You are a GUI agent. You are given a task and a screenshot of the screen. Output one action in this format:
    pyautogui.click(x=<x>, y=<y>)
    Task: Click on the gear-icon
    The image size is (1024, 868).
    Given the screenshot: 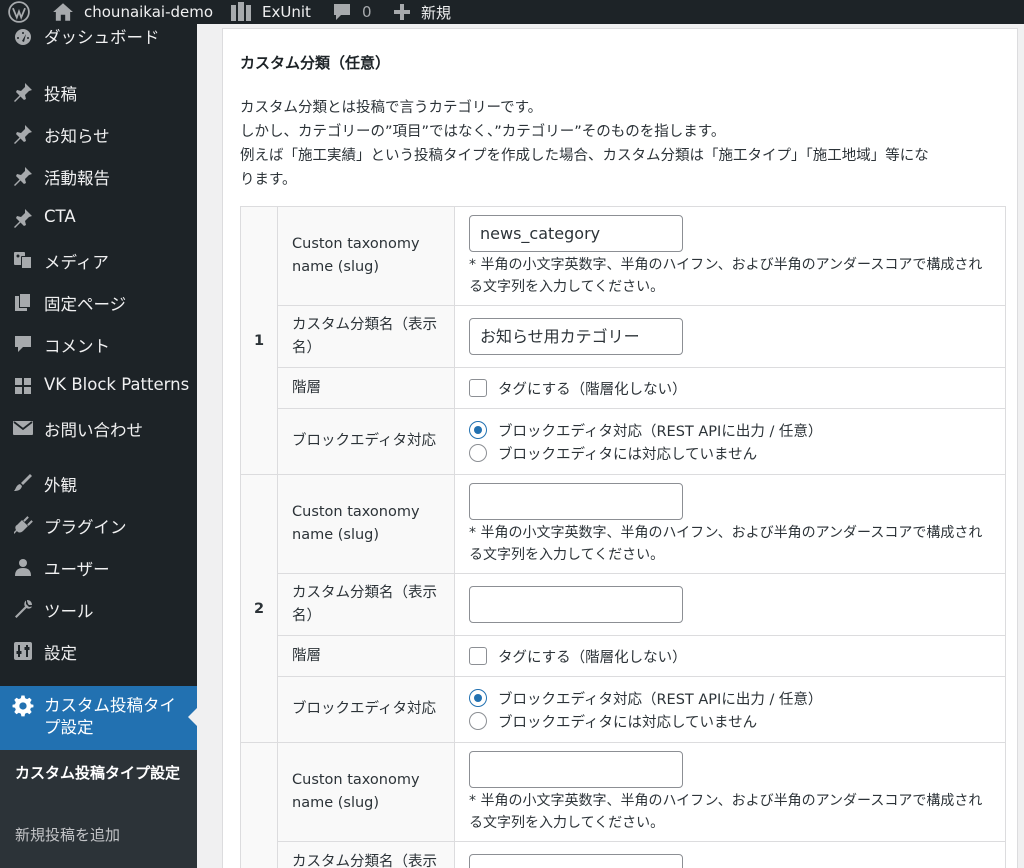 What is the action you would take?
    pyautogui.click(x=23, y=706)
    